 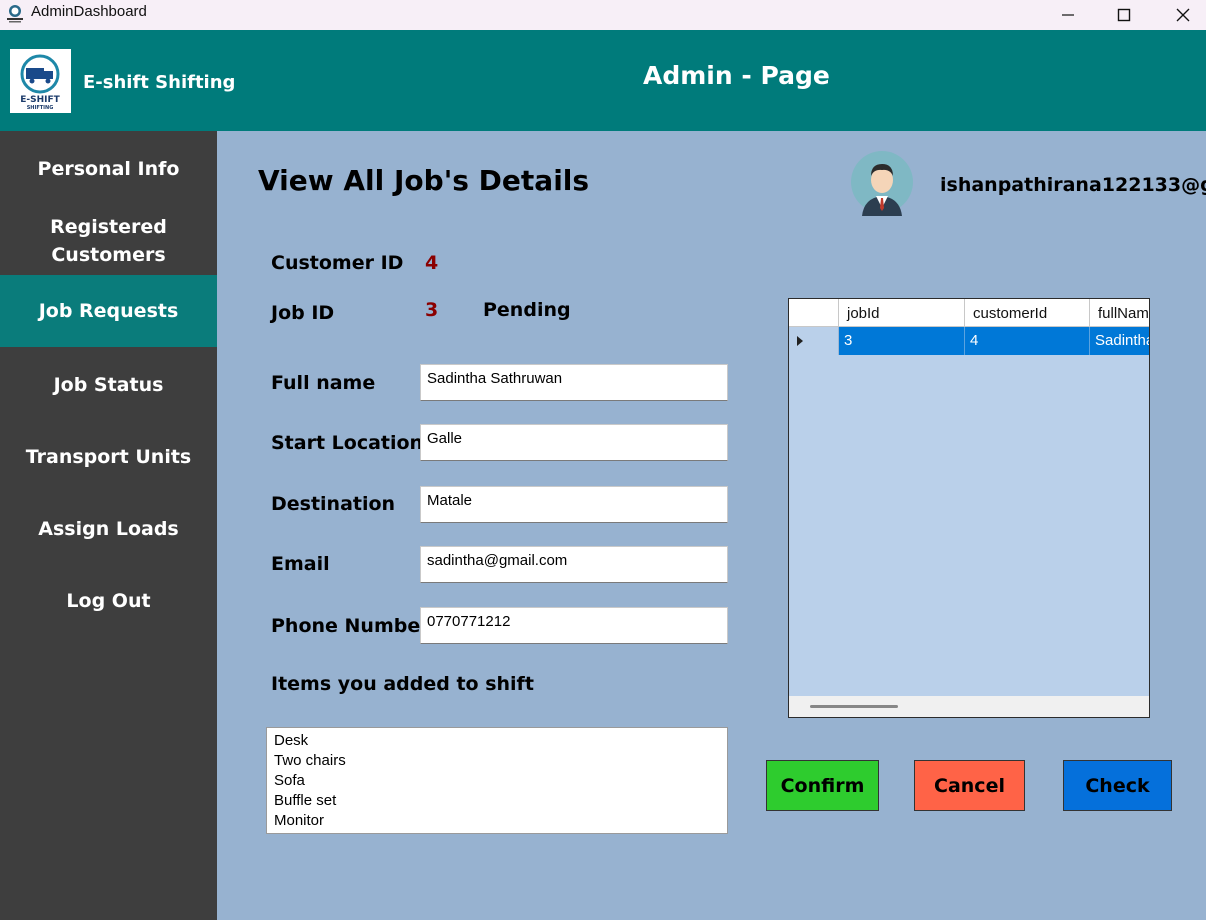 What do you see at coordinates (603, 15) in the screenshot?
I see `window-titlebar: AdminDashboard` at bounding box center [603, 15].